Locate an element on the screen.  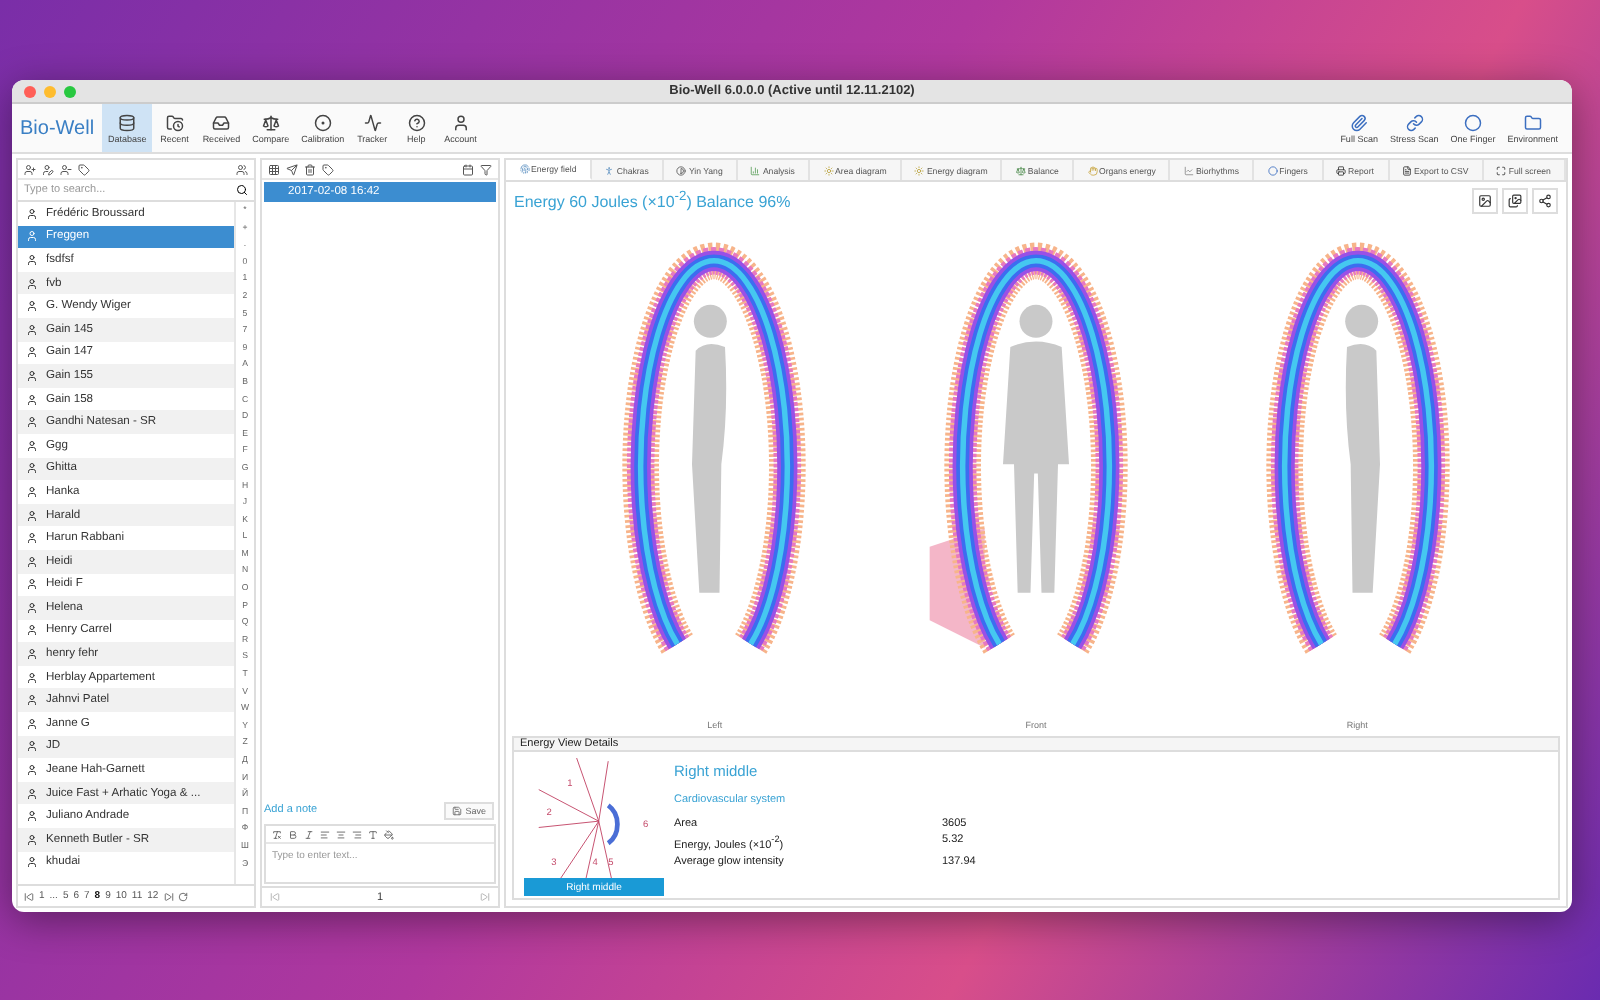
ring-icon is located at coordinates (1272, 170).